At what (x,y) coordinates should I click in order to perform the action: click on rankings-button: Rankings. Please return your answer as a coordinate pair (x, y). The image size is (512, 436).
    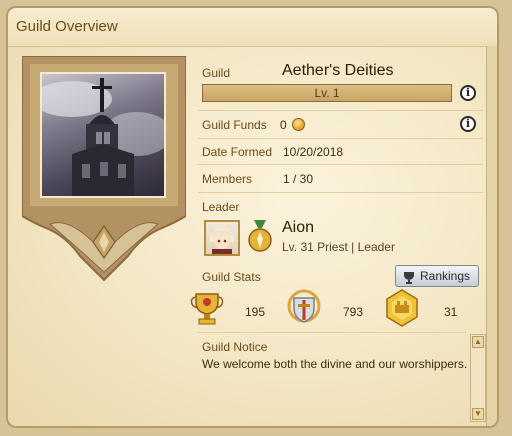
    Looking at the image, I should click on (437, 276).